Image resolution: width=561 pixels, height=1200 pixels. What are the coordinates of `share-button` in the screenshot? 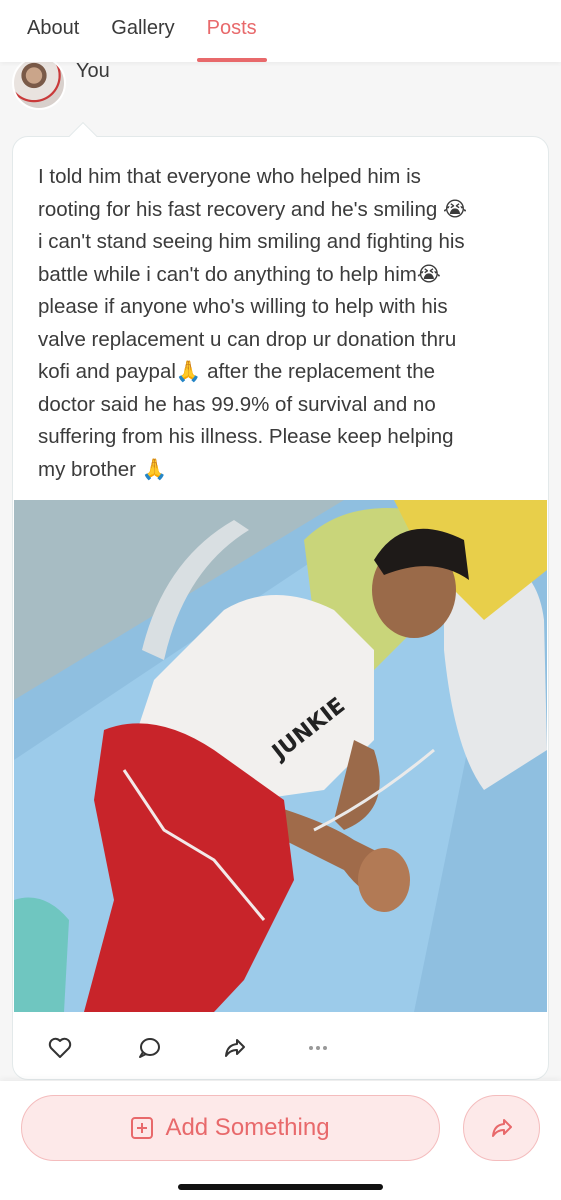 It's located at (501, 1128).